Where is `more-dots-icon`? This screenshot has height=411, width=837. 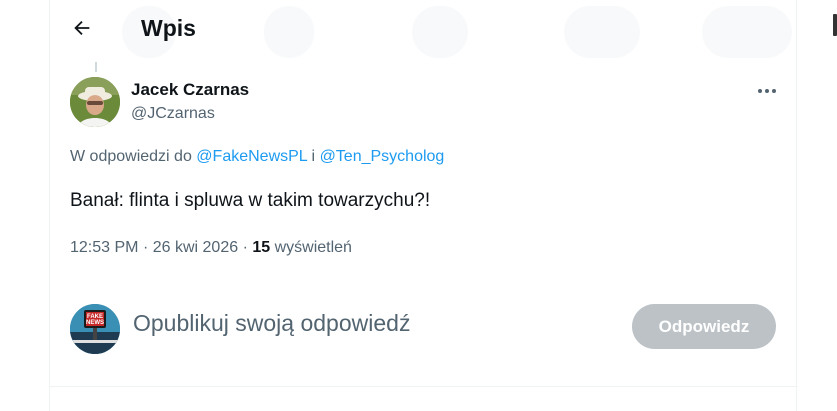
more-dots-icon is located at coordinates (767, 91).